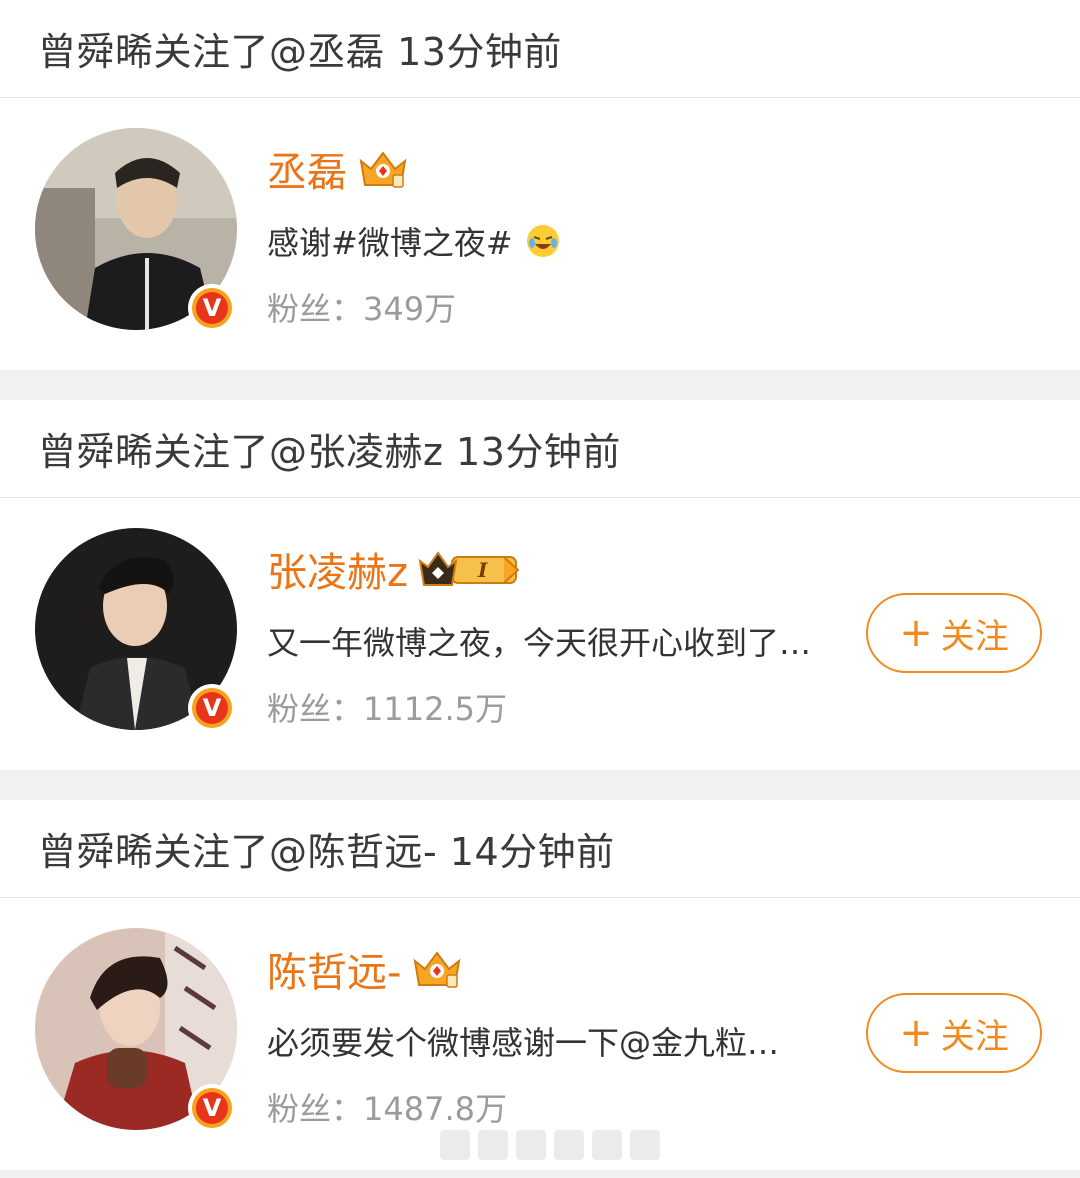 This screenshot has width=1080, height=1178. What do you see at coordinates (414, 241) in the screenshot?
I see `user-description: 感谢#微博之夜#` at bounding box center [414, 241].